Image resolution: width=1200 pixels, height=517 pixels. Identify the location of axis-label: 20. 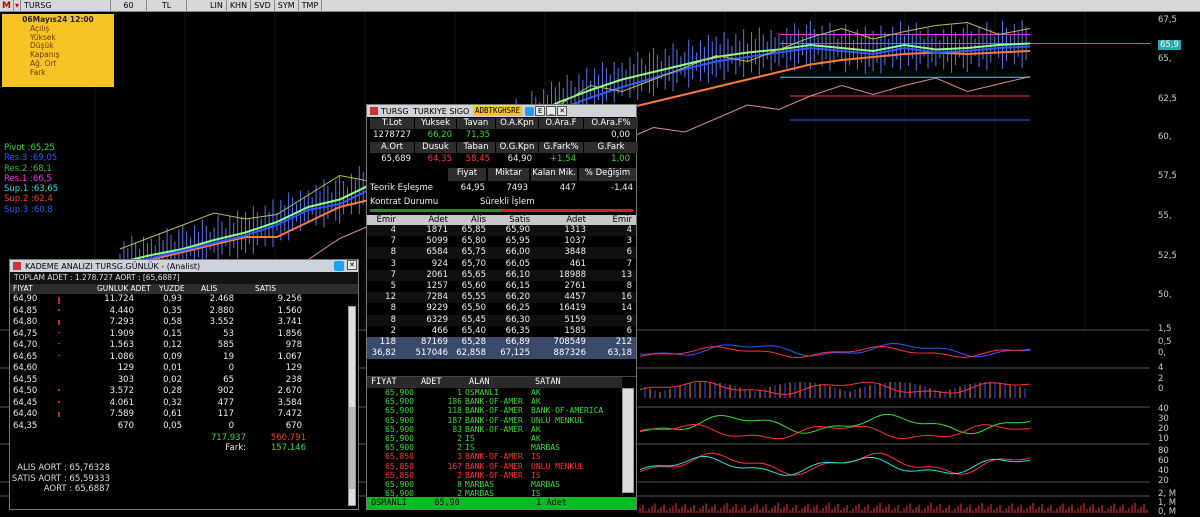
(1163, 481).